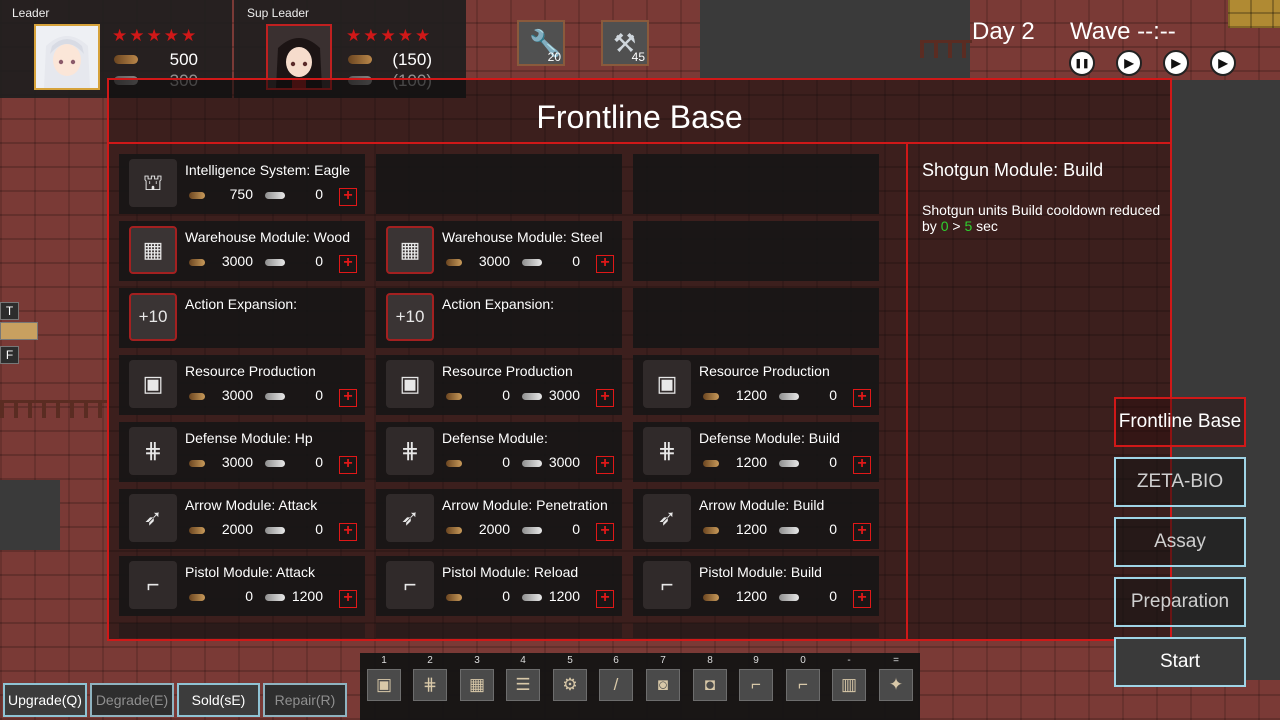 Image resolution: width=1280 pixels, height=720 pixels. Describe the element at coordinates (1180, 422) in the screenshot. I see `menu-frontline-base-button: Frontline Base` at that location.